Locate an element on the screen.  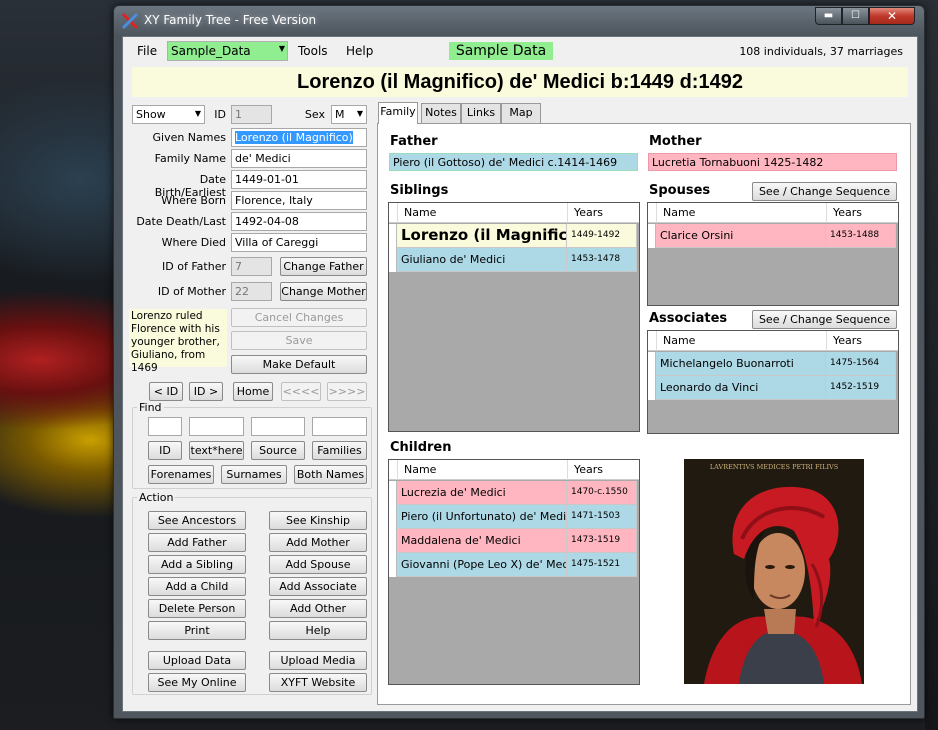
where-born-input: Florence, Italy is located at coordinates (299, 200).